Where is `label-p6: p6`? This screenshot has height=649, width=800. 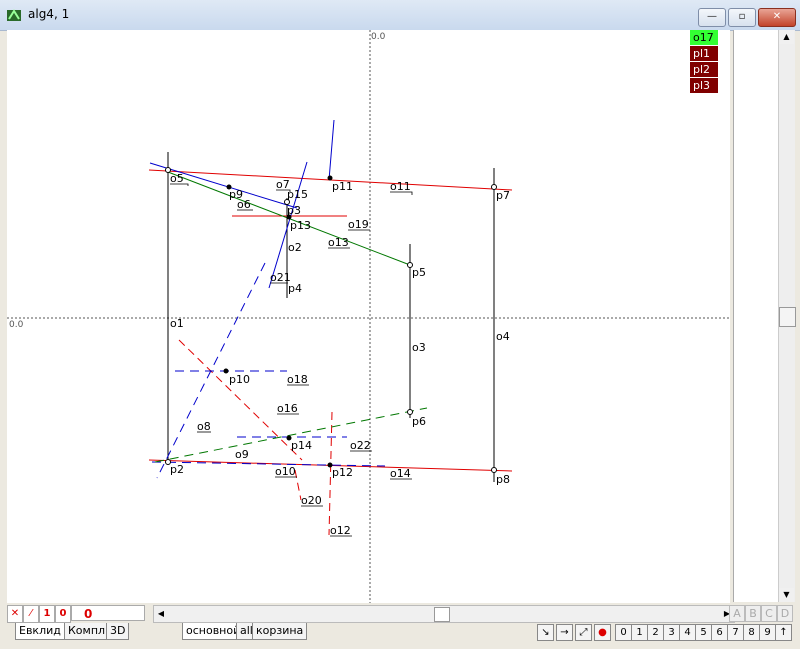 label-p6: p6 is located at coordinates (181, 178).